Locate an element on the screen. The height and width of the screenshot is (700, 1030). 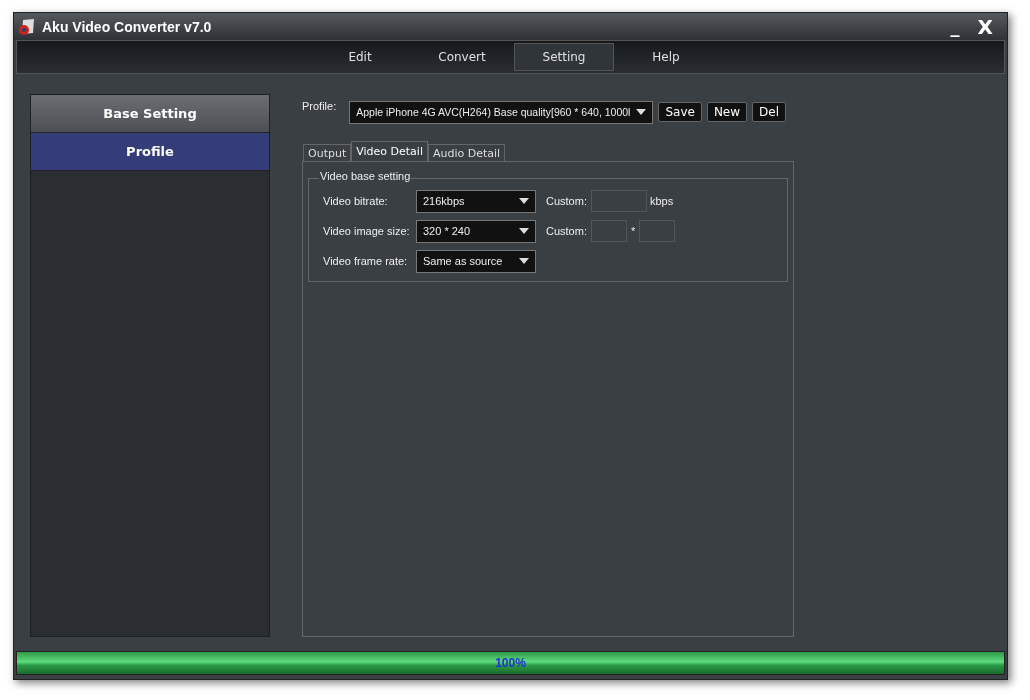
field-label: Video image size: is located at coordinates (367, 231).